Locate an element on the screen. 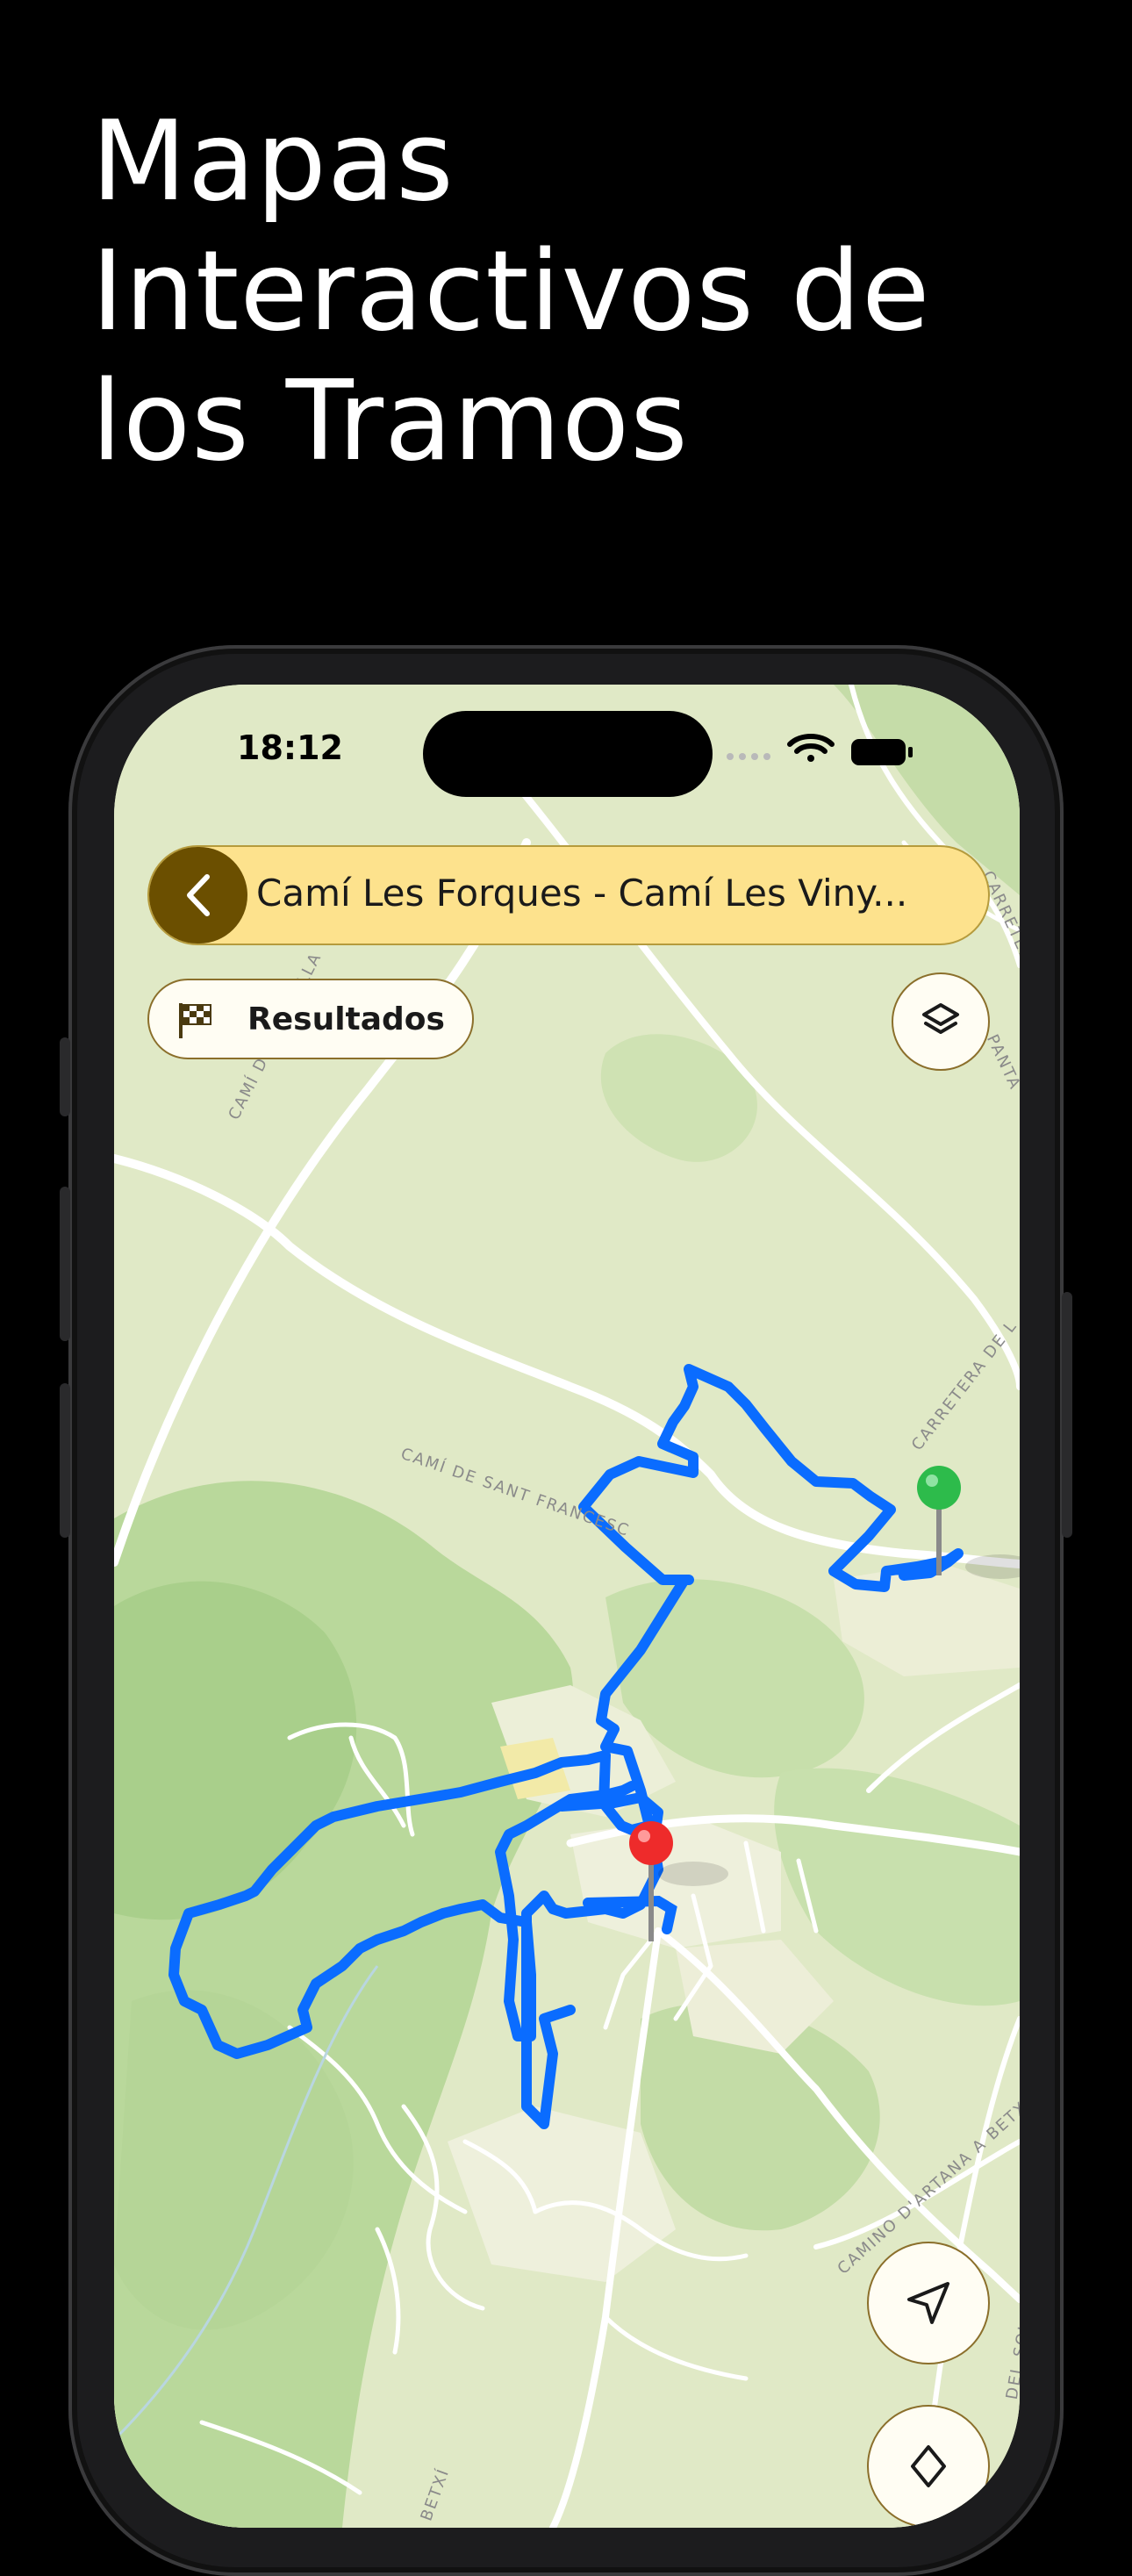  silent-switch is located at coordinates (65, 1076).